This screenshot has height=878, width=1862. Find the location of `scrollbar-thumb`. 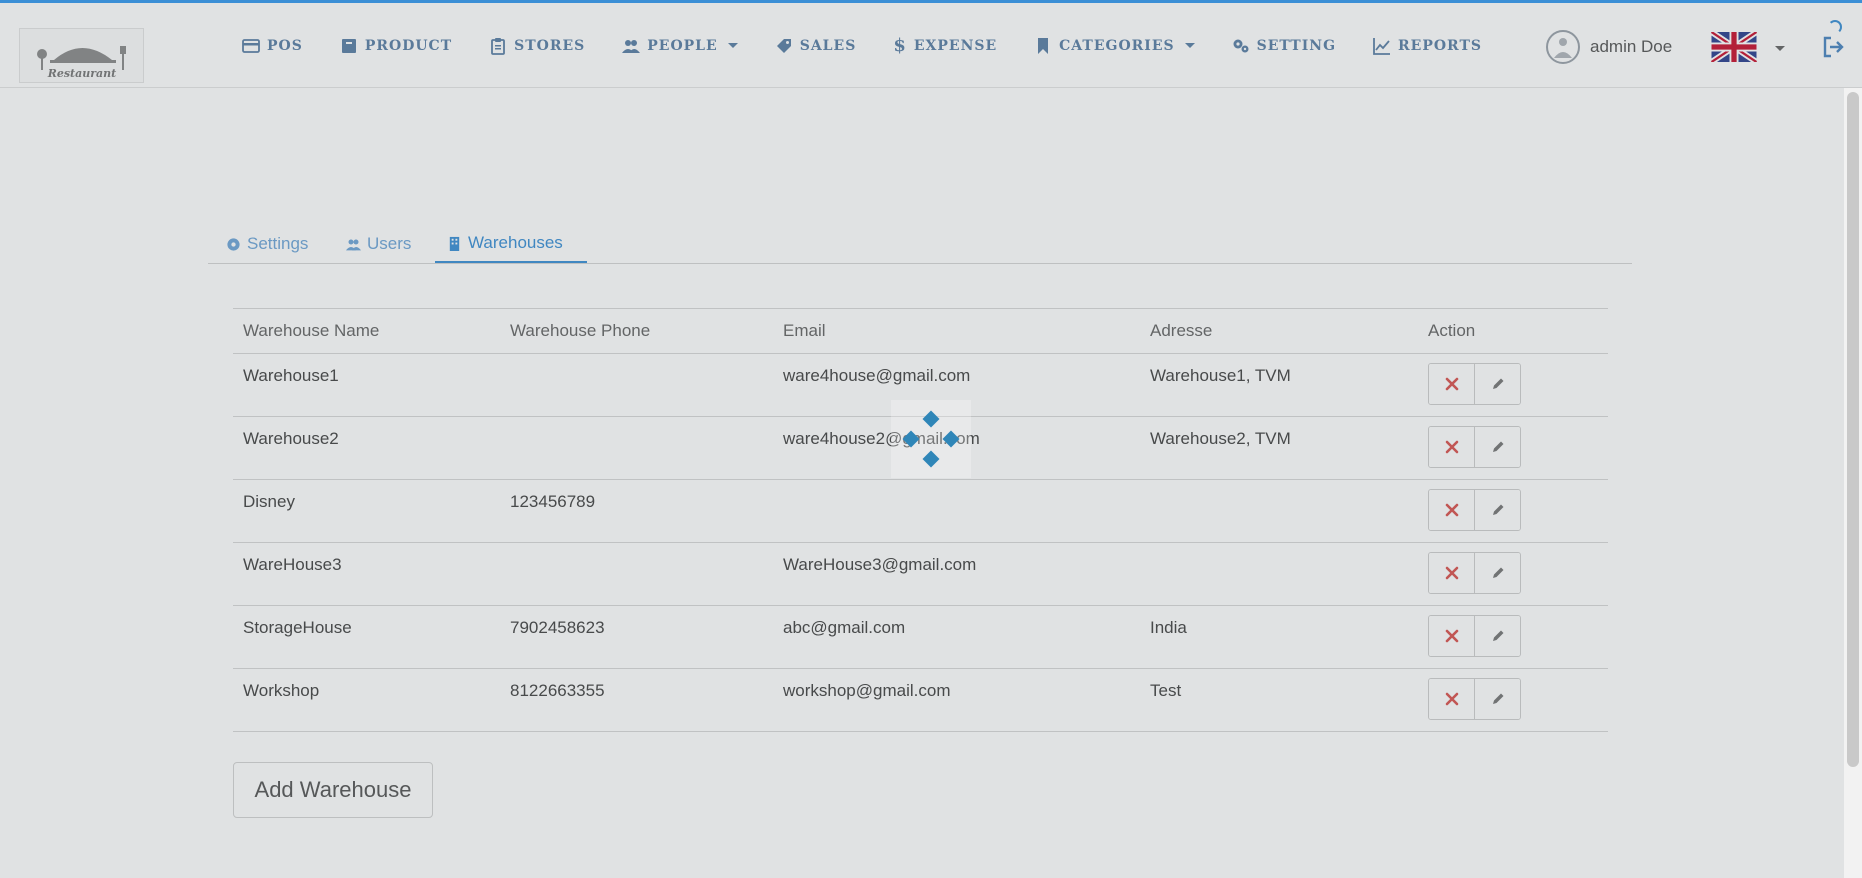

scrollbar-thumb is located at coordinates (1853, 429).